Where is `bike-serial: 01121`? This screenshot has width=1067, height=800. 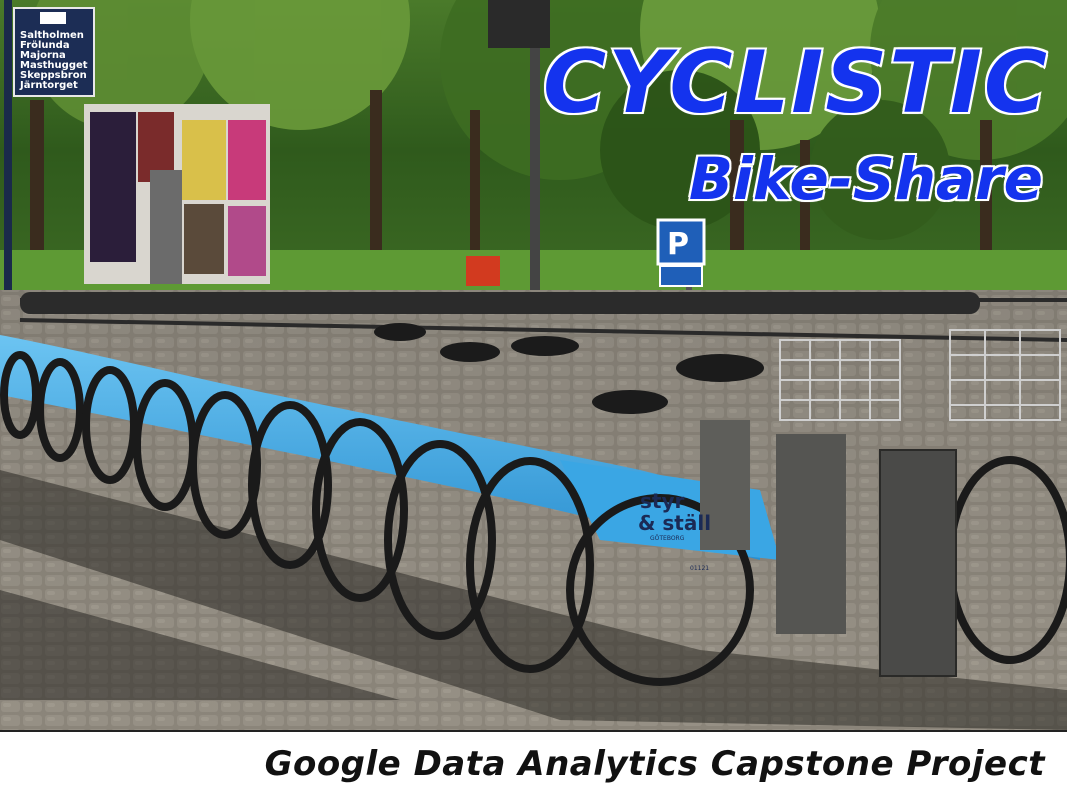
bike-serial: 01121 is located at coordinates (699, 568).